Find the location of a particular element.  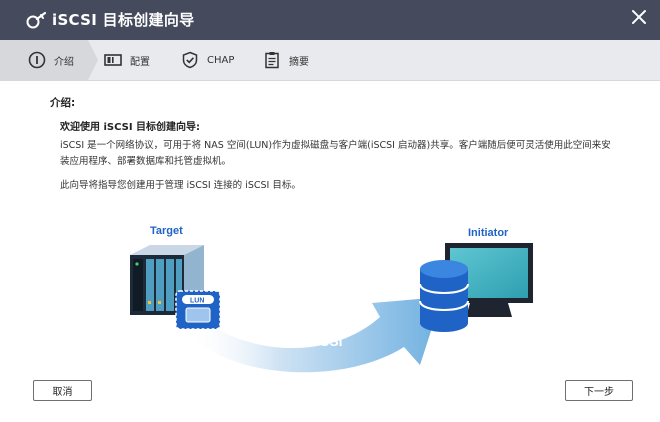

step-chap: CHAP is located at coordinates (207, 60).